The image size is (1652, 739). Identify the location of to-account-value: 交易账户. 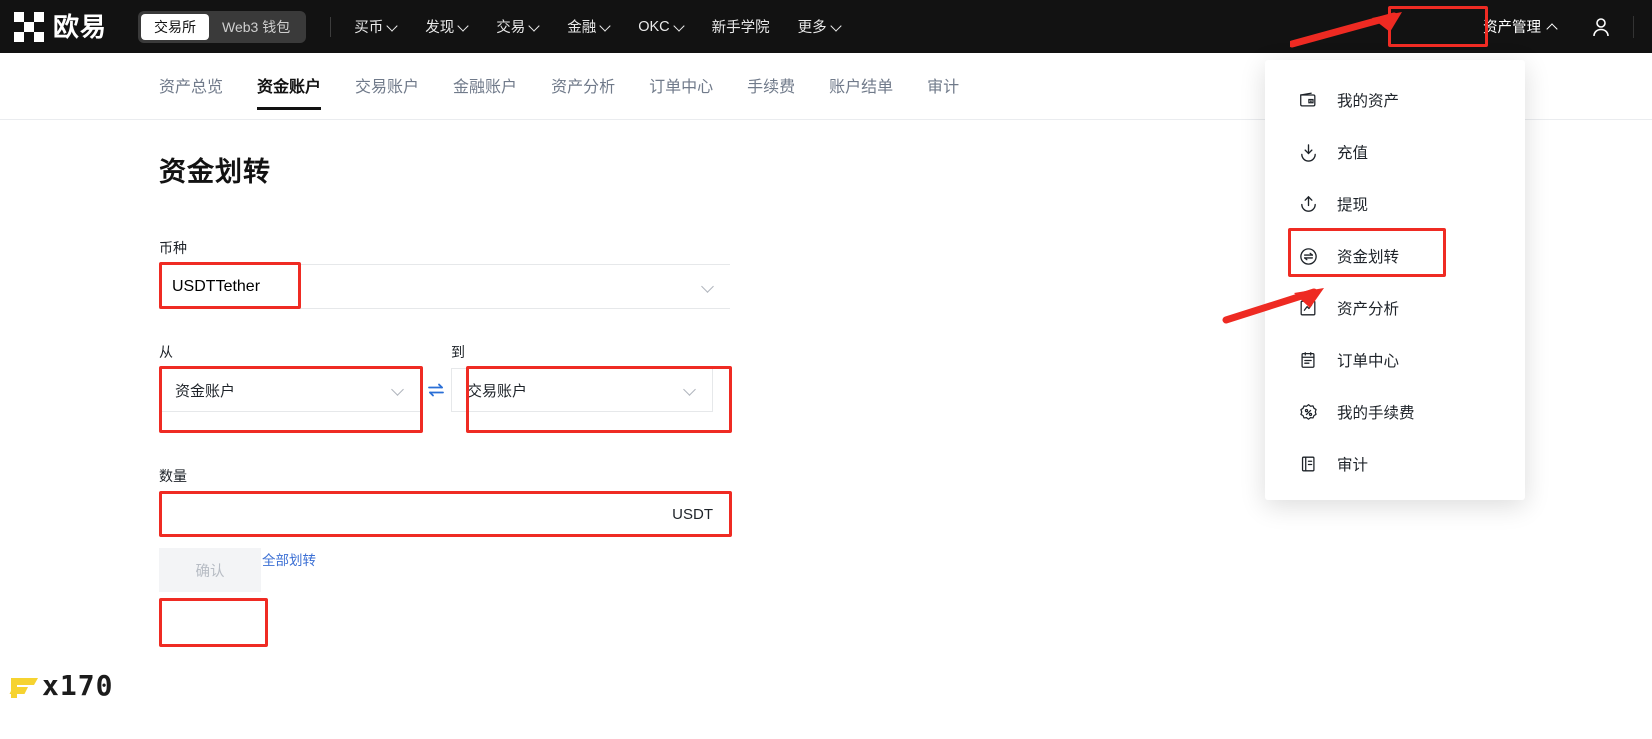
(497, 391).